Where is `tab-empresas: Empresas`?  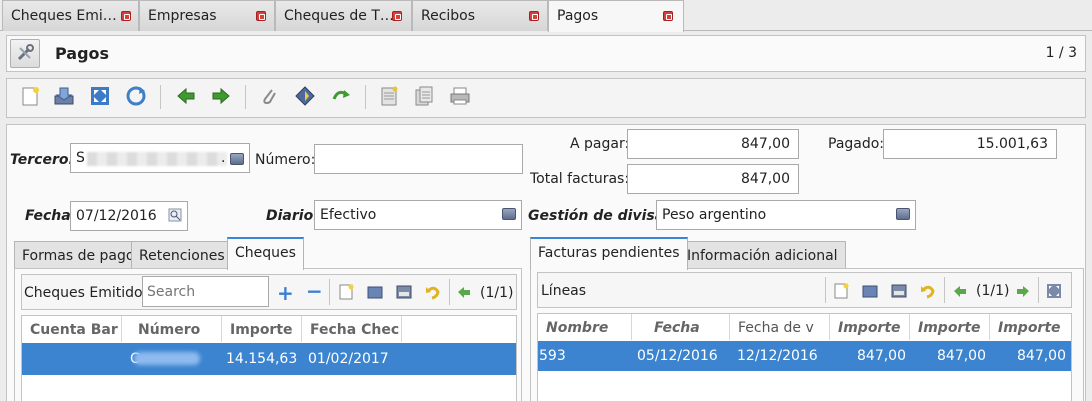
tab-empresas: Empresas is located at coordinates (207, 15).